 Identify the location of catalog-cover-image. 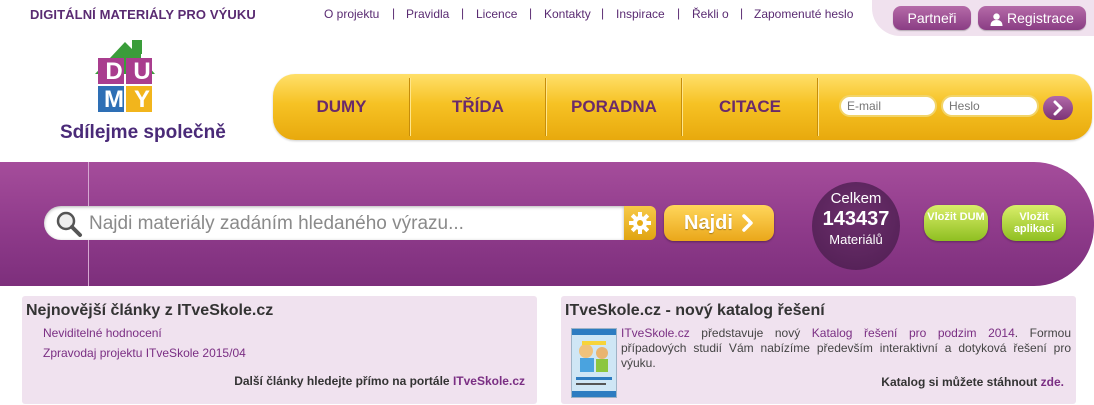
(594, 363).